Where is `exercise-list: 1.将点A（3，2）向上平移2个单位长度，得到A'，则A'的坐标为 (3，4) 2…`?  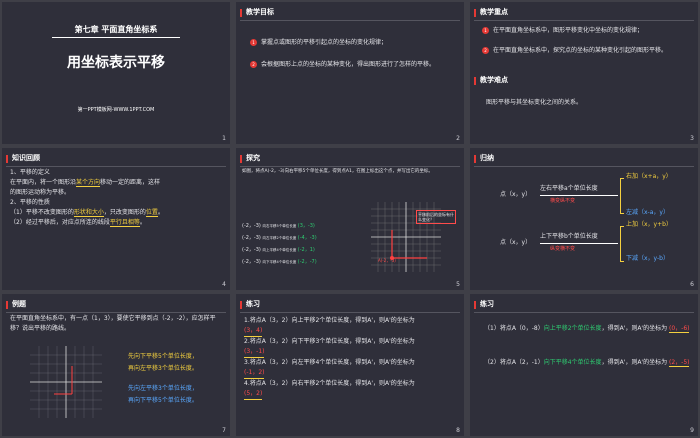 exercise-list: 1.将点A（3，2）向上平移2个单位长度，得到A'，则A'的坐标为 (3，4) 2… is located at coordinates (351, 358).